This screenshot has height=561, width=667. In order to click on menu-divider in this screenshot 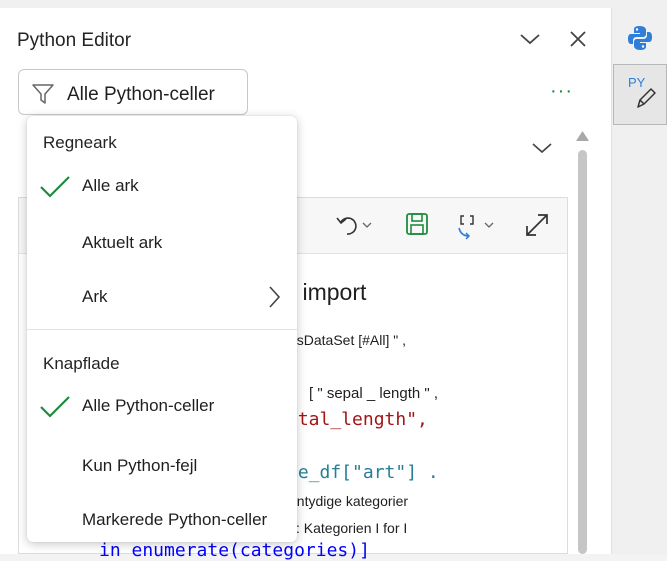, I will do `click(162, 329)`.